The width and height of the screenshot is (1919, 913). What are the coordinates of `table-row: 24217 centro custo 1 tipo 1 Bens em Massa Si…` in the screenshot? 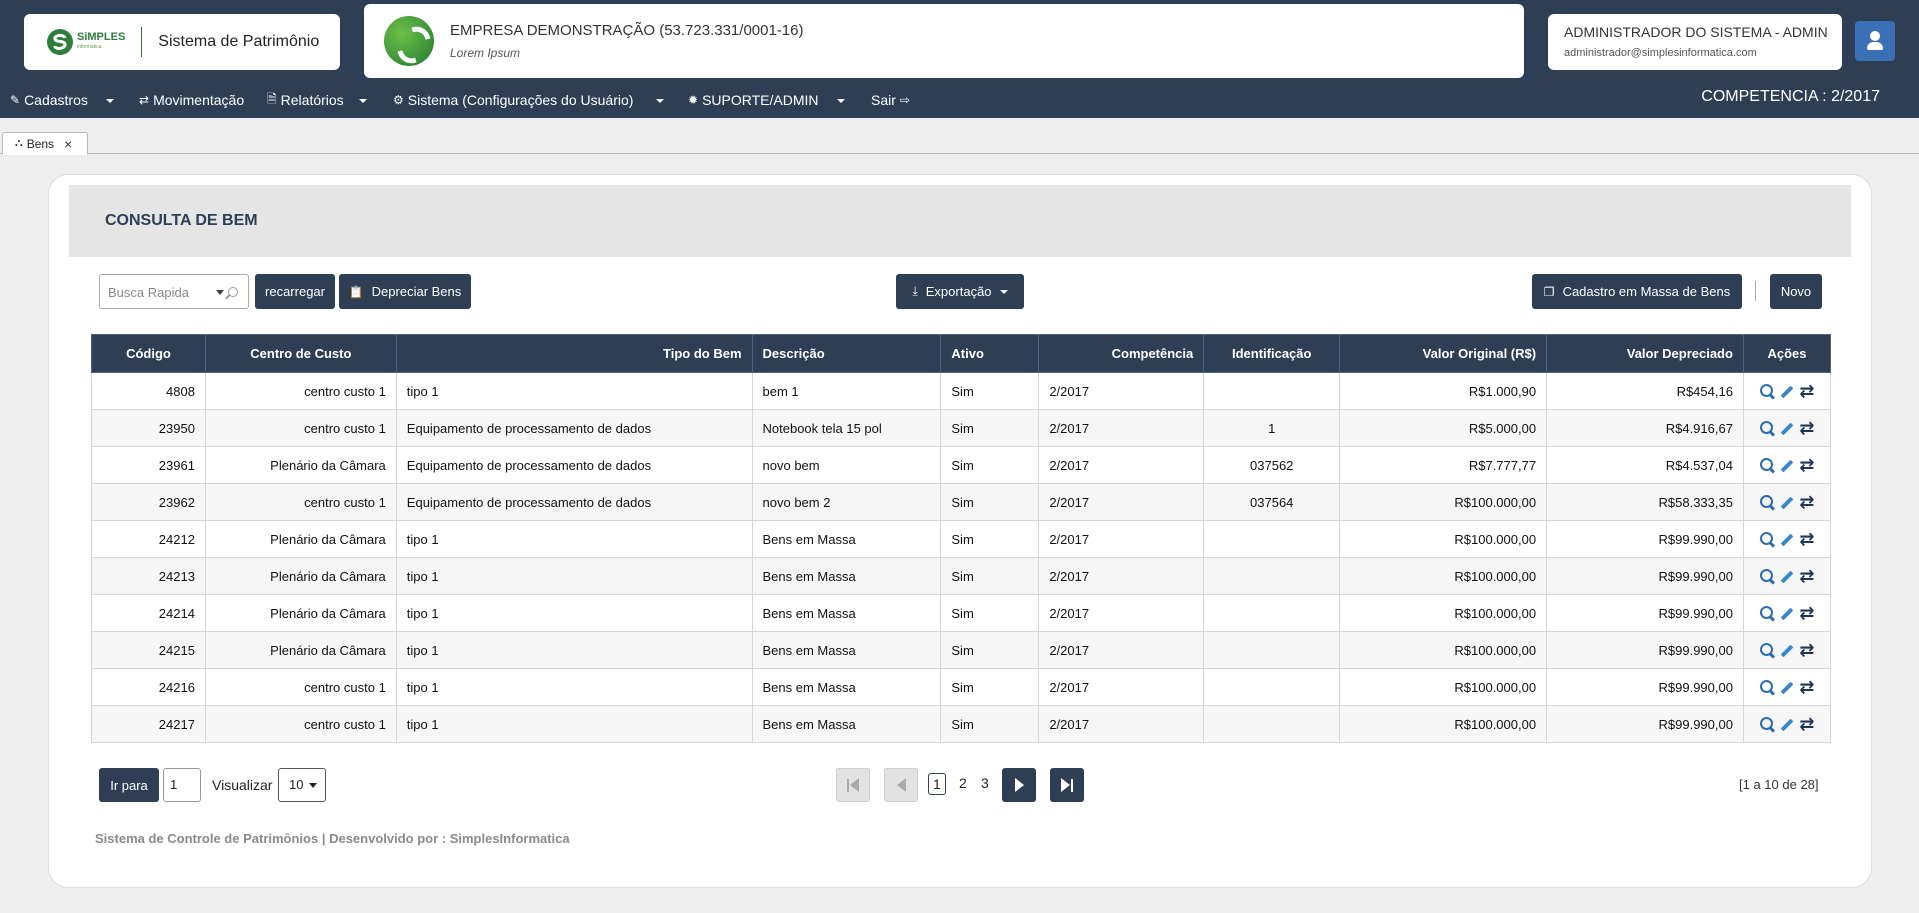 It's located at (961, 724).